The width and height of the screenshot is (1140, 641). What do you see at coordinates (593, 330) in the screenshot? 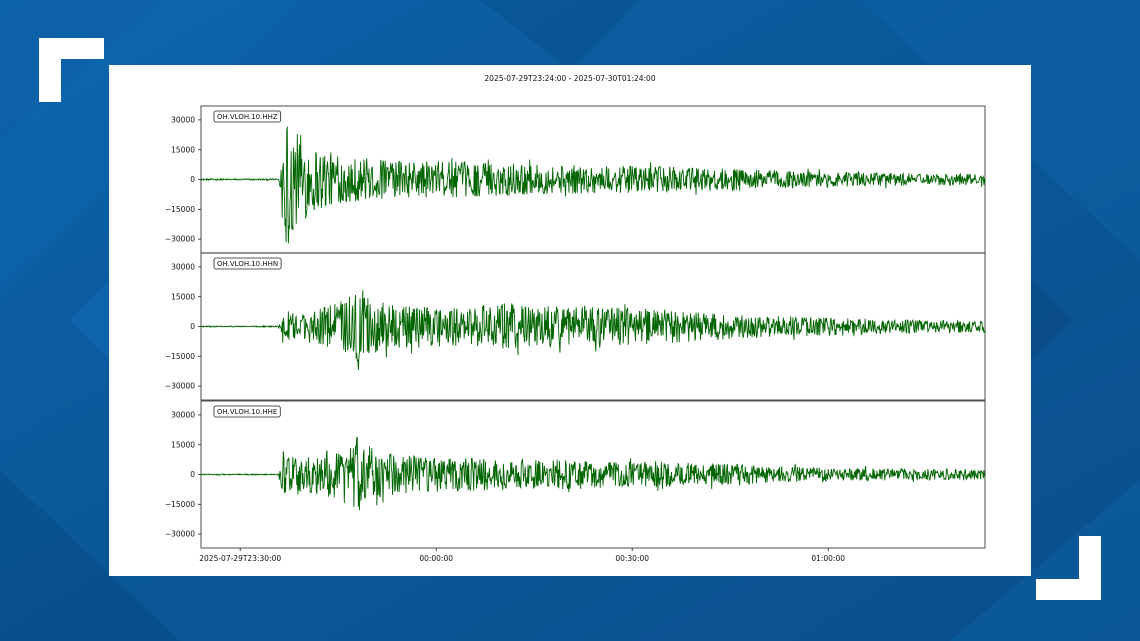
I see `trace-oh-vloh-10-hhn` at bounding box center [593, 330].